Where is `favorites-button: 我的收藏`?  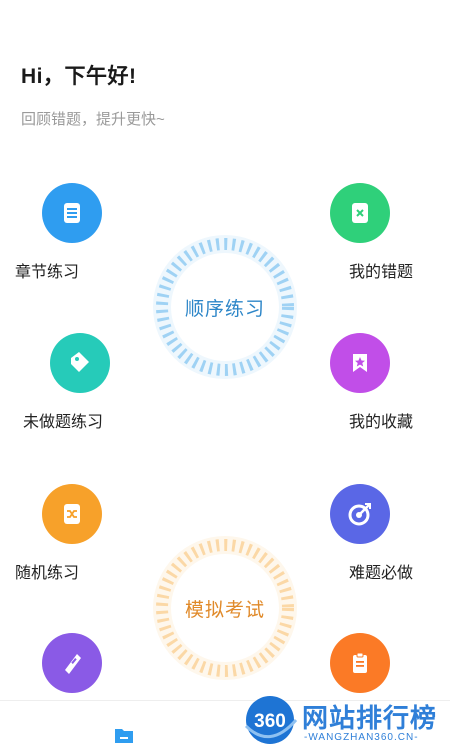 favorites-button: 我的收藏 is located at coordinates (358, 388).